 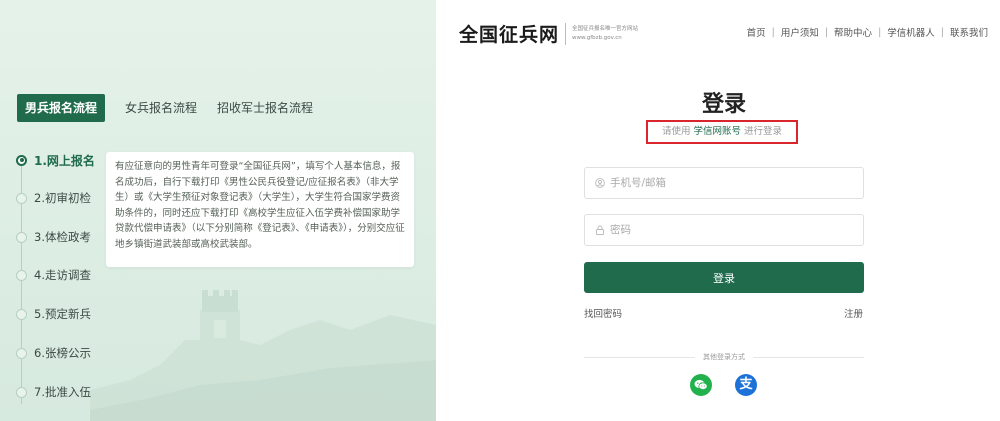 I want to click on hint-prefix: 请使用, so click(x=676, y=131).